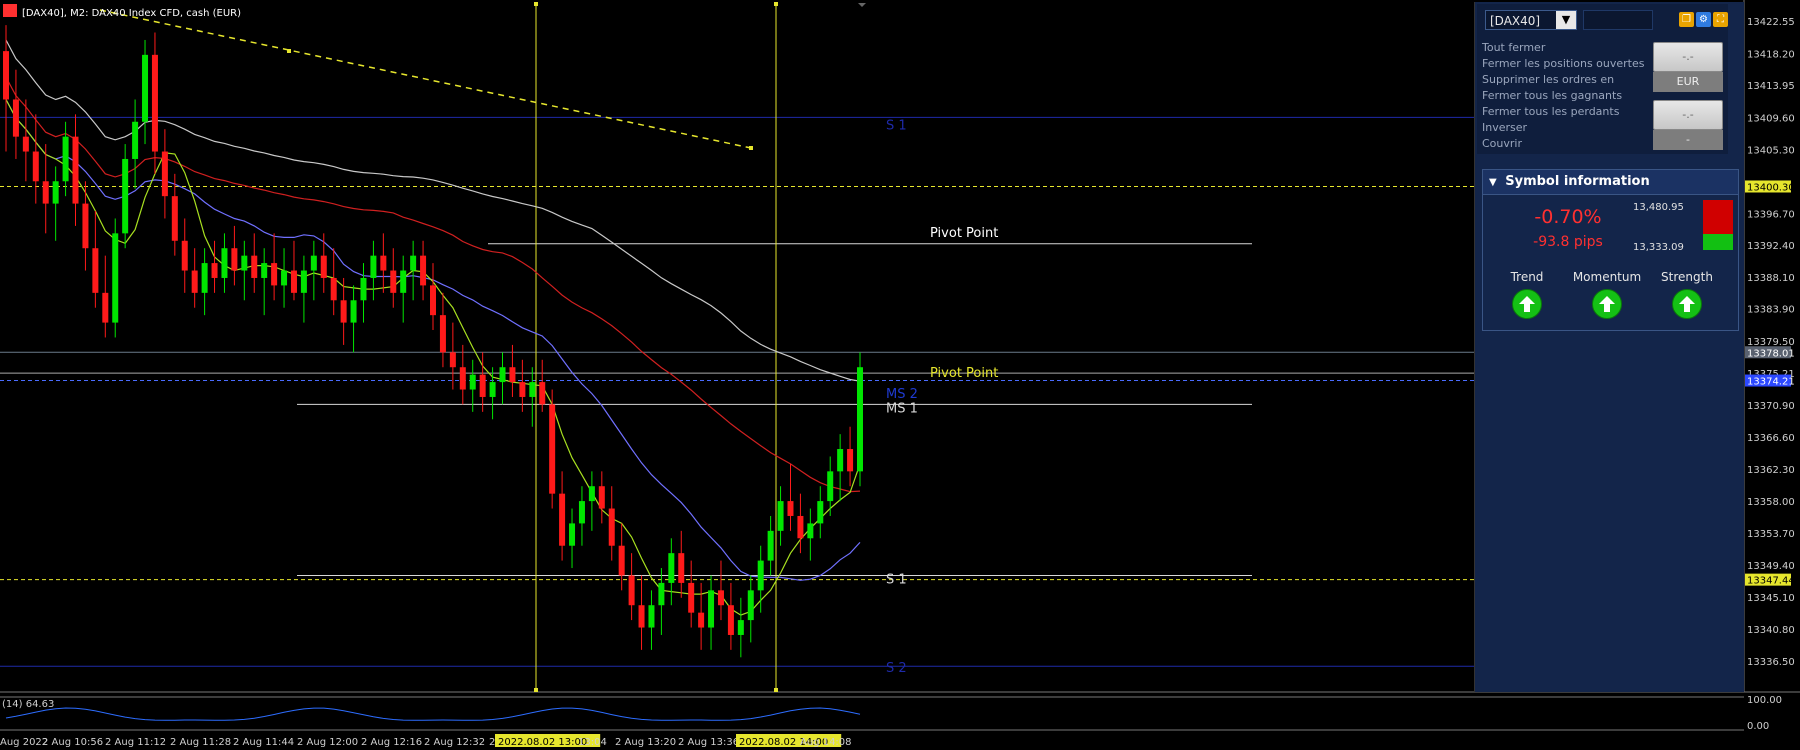 Image resolution: width=1800 pixels, height=750 pixels. What do you see at coordinates (1771, 382) in the screenshot?
I see `price-marker: 13374.21` at bounding box center [1771, 382].